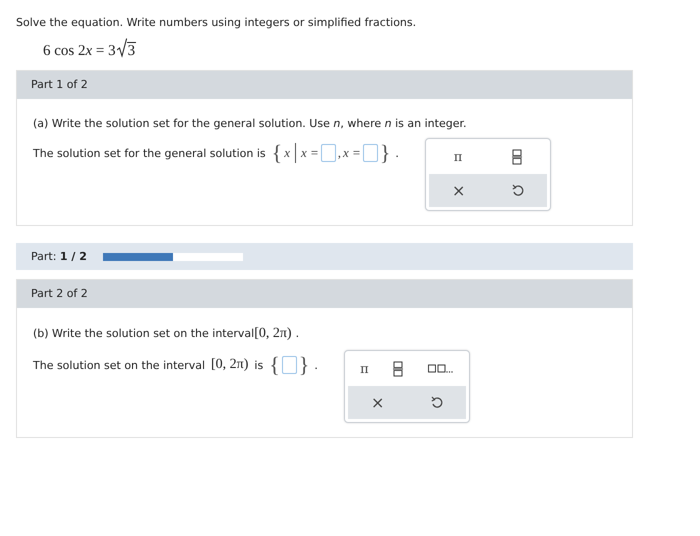 This screenshot has height=536, width=700. What do you see at coordinates (131, 50) in the screenshot?
I see `radicand-text: 3` at bounding box center [131, 50].